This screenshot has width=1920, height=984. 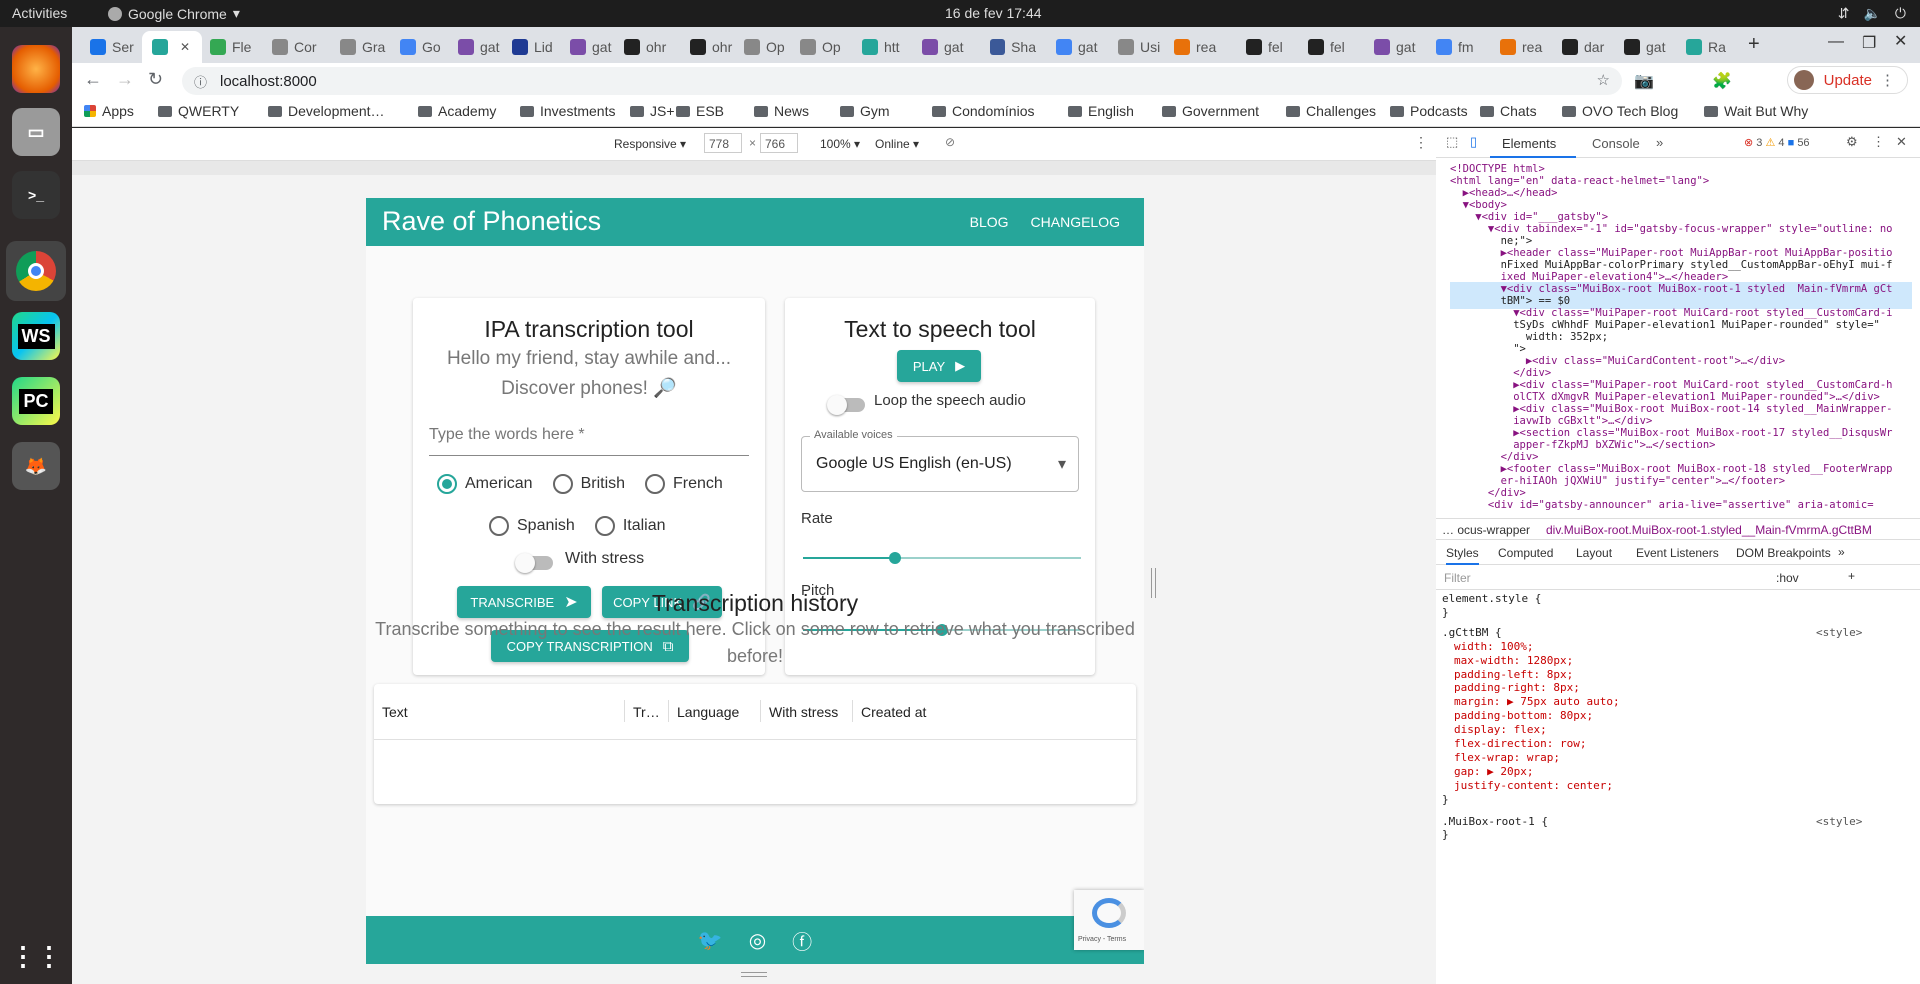 I want to click on new-rule-icon: +, so click(x=1851, y=576).